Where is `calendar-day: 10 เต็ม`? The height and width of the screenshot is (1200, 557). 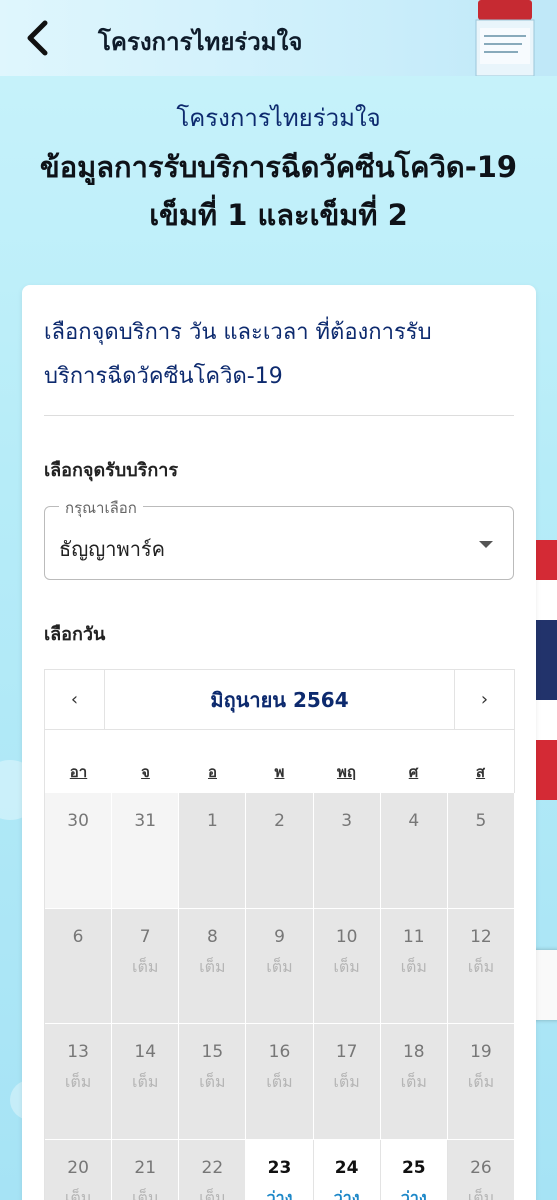 calendar-day: 10 เต็ม is located at coordinates (347, 966).